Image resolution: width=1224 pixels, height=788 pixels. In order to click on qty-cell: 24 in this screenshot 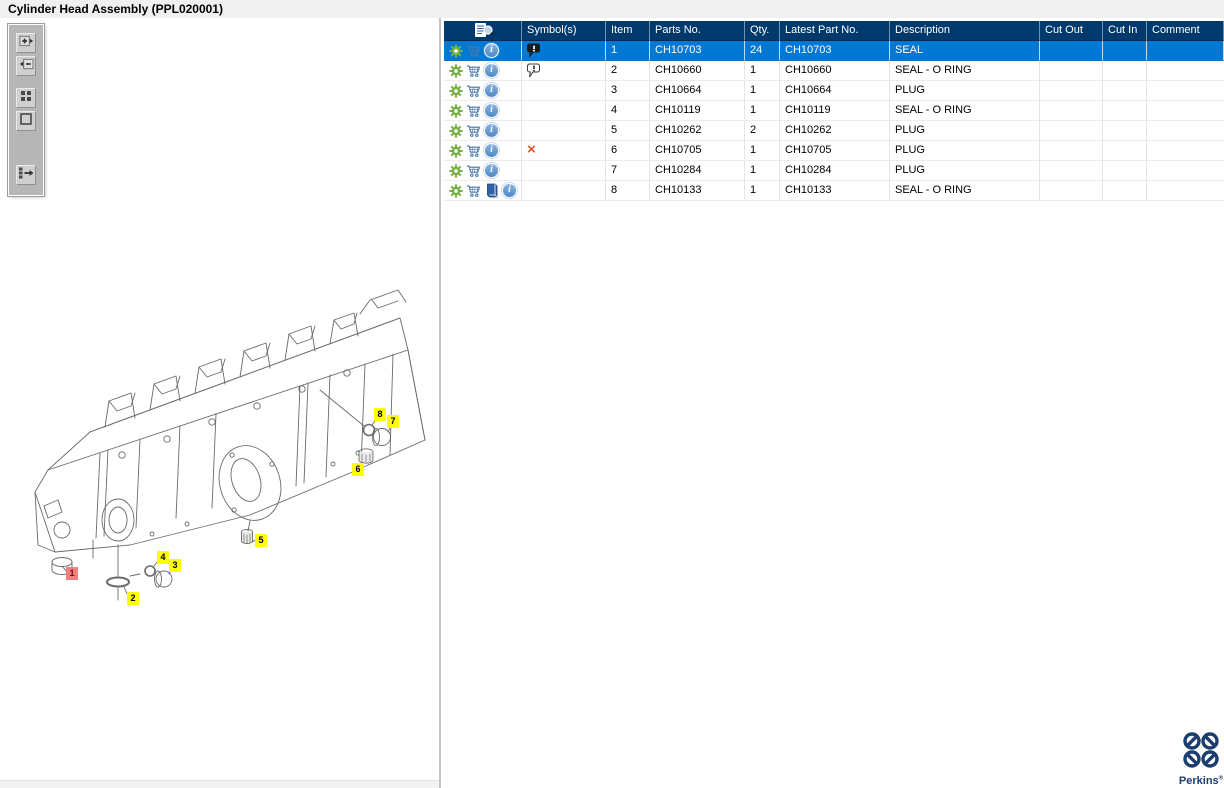, I will do `click(762, 51)`.